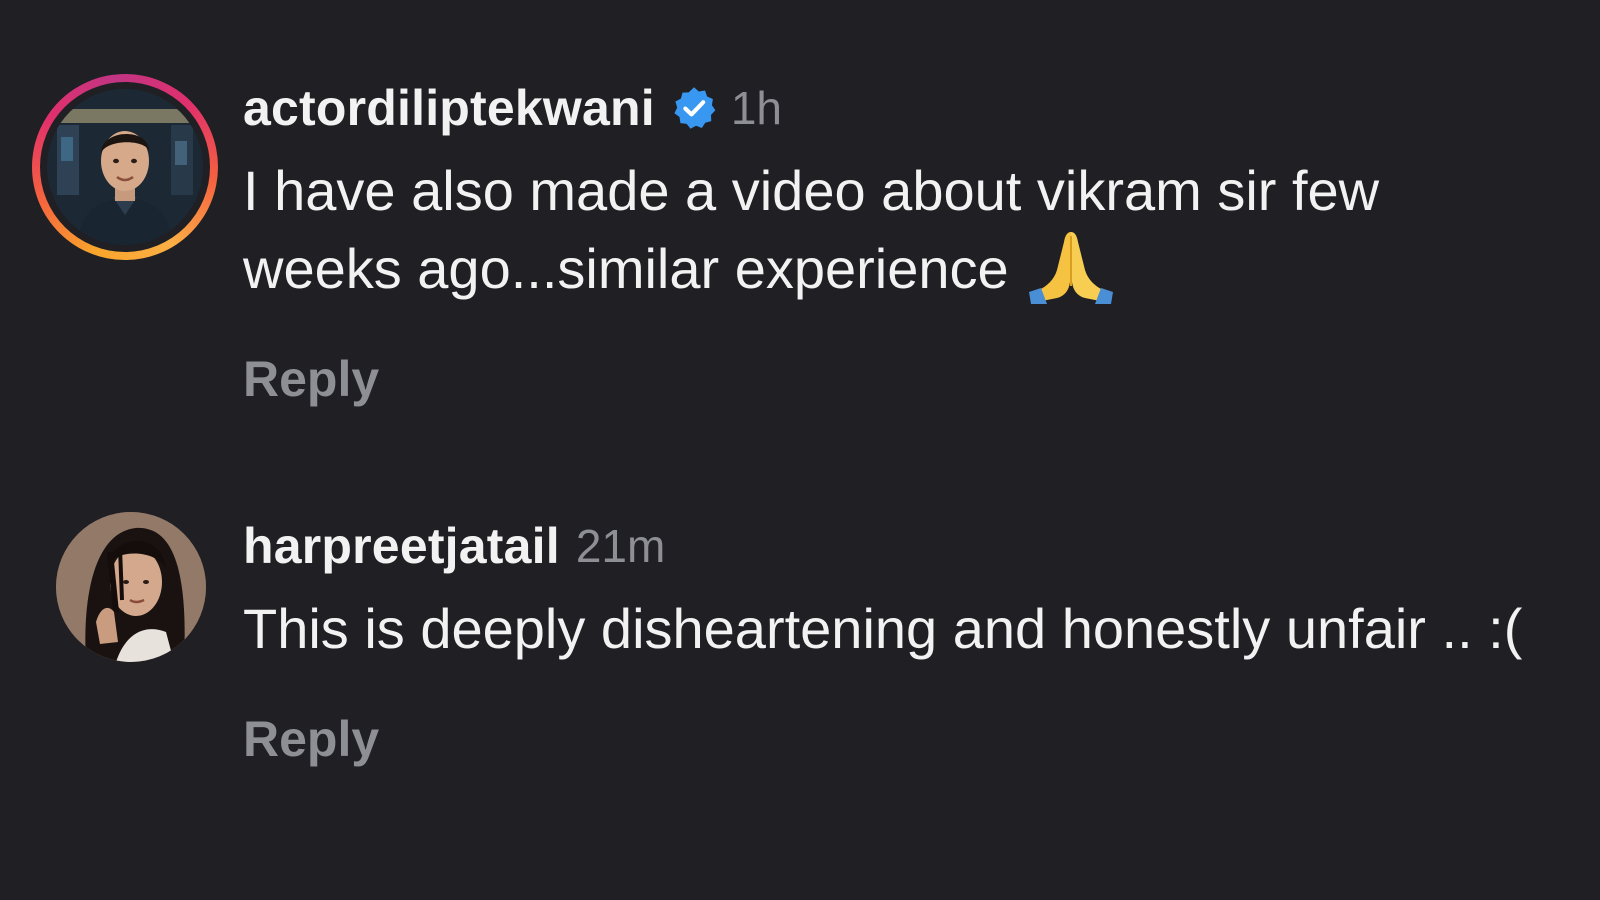 This screenshot has height=900, width=1600. What do you see at coordinates (893, 108) in the screenshot?
I see `comment-header: actordiliptekwani 1h` at bounding box center [893, 108].